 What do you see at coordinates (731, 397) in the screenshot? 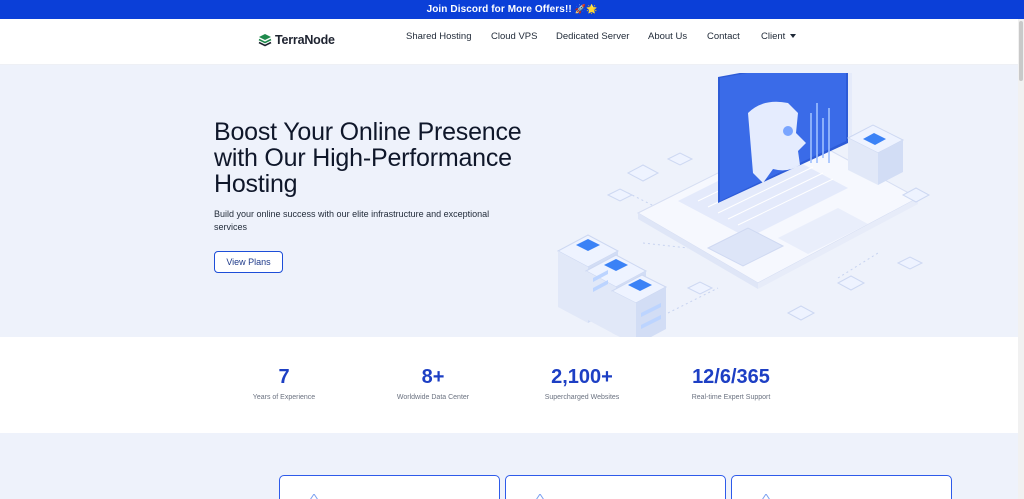
I see `stat-label: Real-time Expert Support` at bounding box center [731, 397].